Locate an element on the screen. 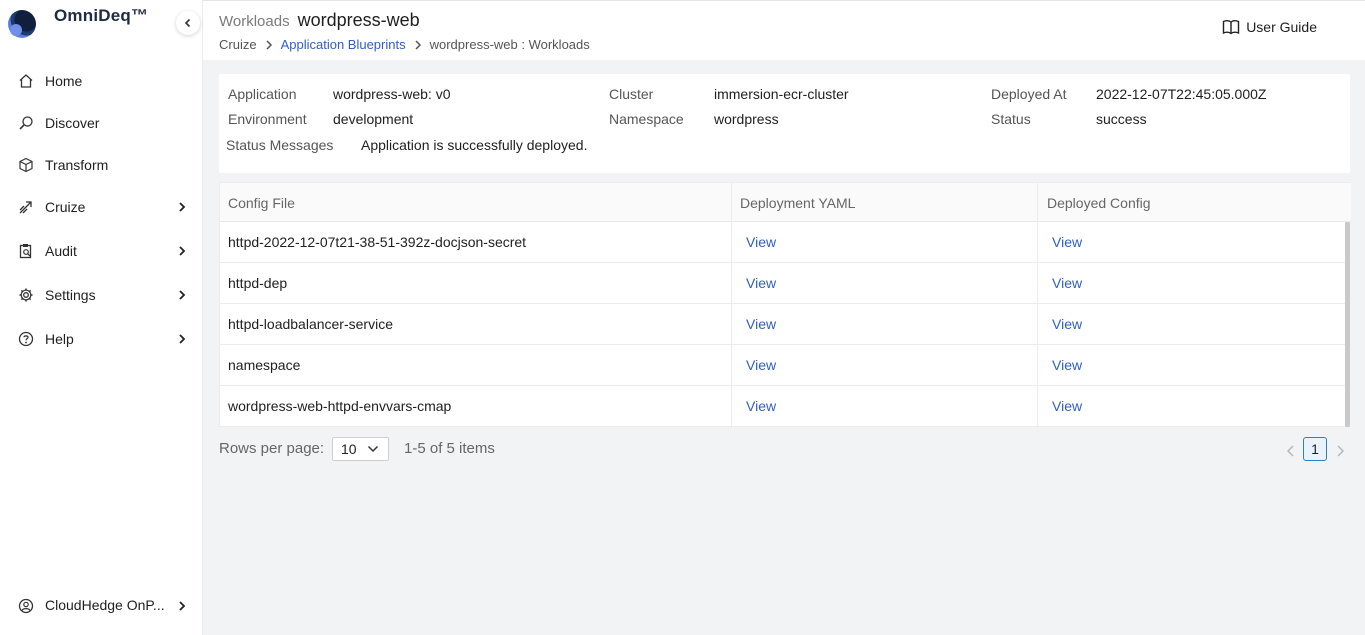 This screenshot has width=1365, height=635. brand is located at coordinates (22, 24).